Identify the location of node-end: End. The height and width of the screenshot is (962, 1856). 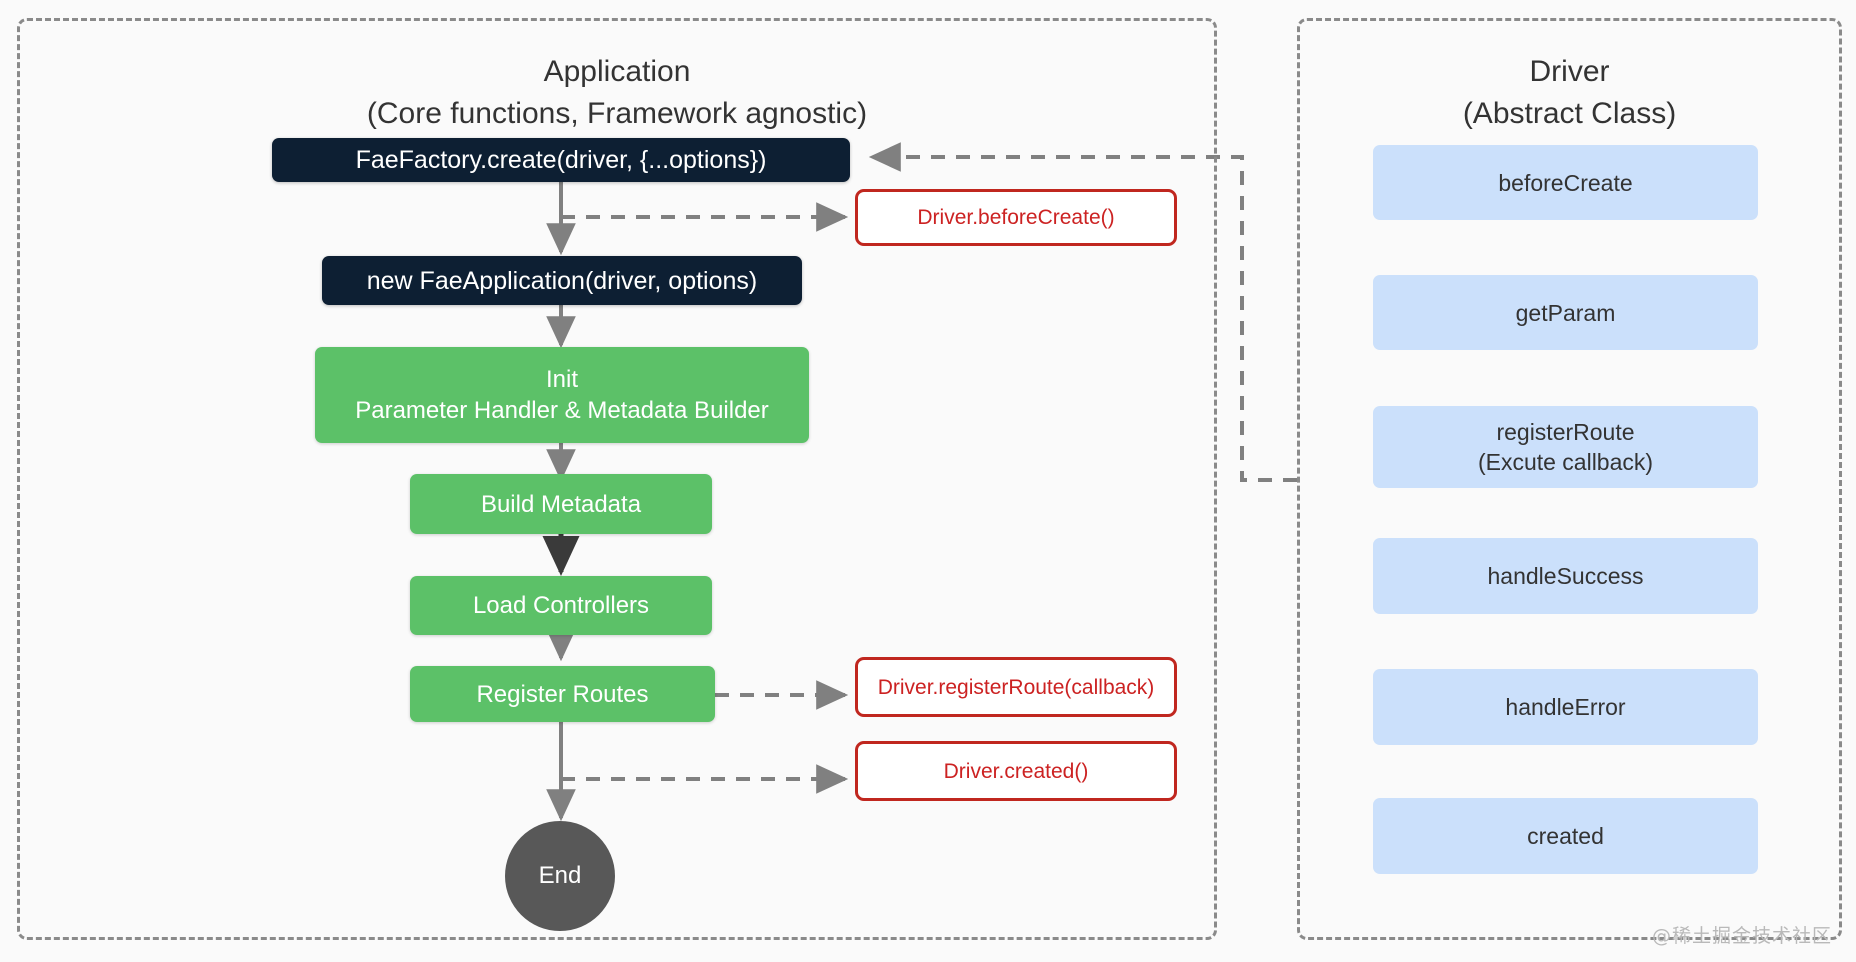
(560, 876).